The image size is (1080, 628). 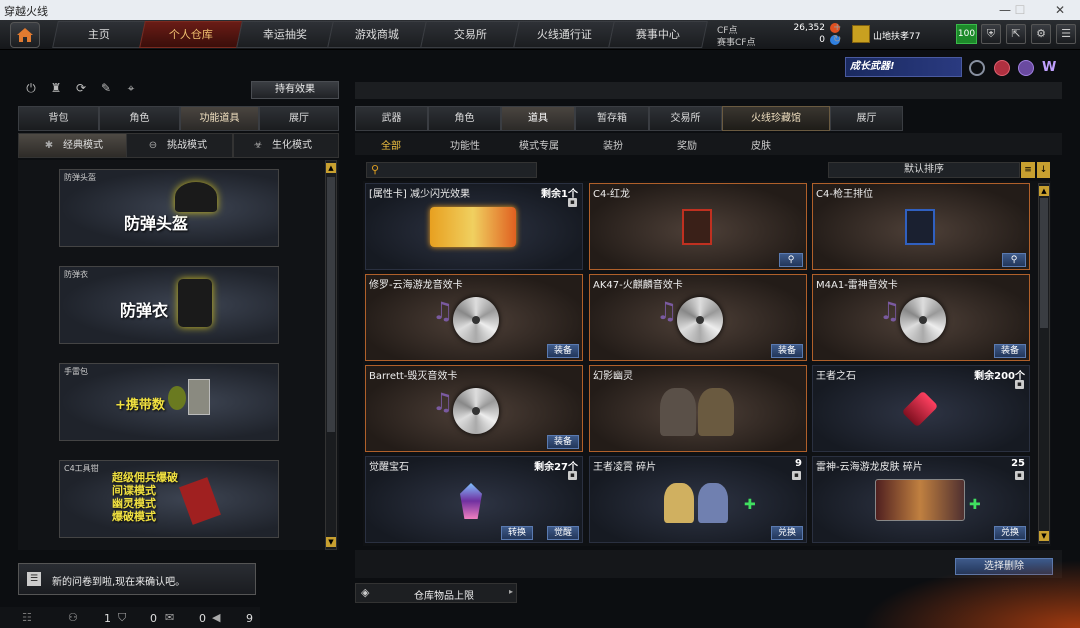 What do you see at coordinates (837, 39) in the screenshot?
I see `refresh-icon: ↻` at bounding box center [837, 39].